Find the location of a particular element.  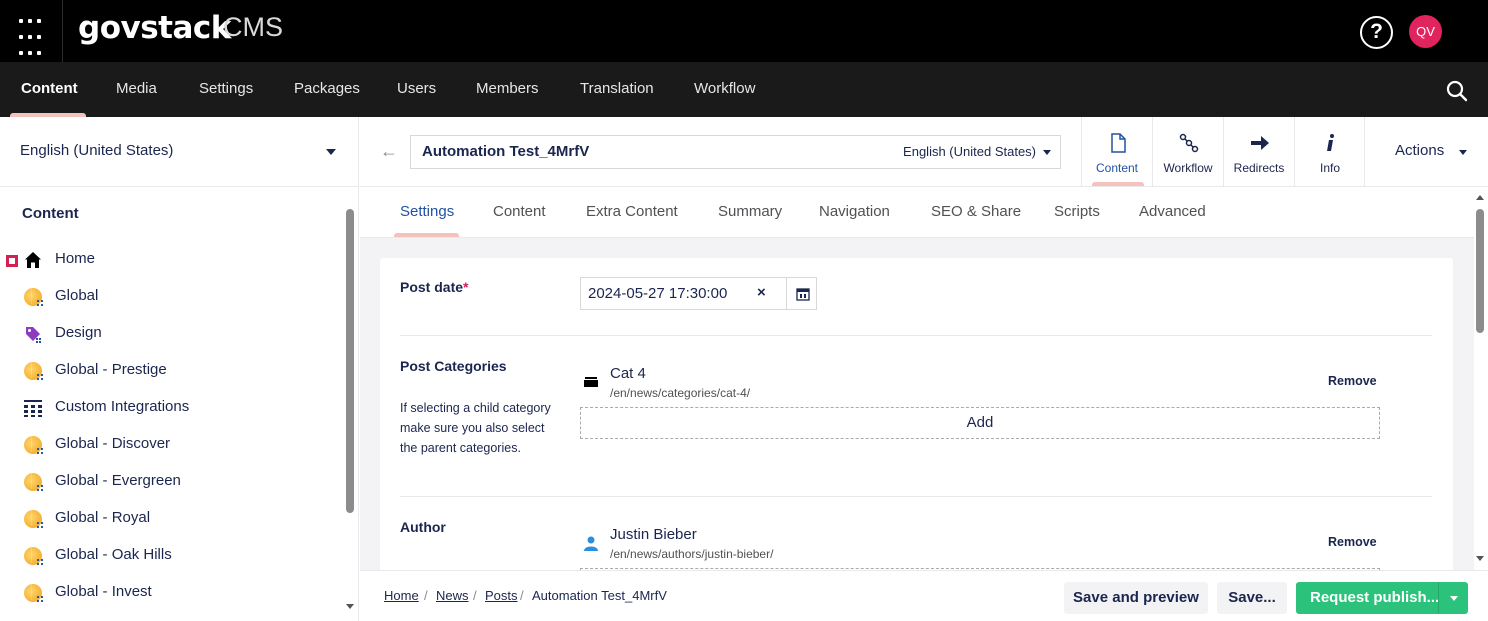

variant-select: English (United States) is located at coordinates (969, 151).